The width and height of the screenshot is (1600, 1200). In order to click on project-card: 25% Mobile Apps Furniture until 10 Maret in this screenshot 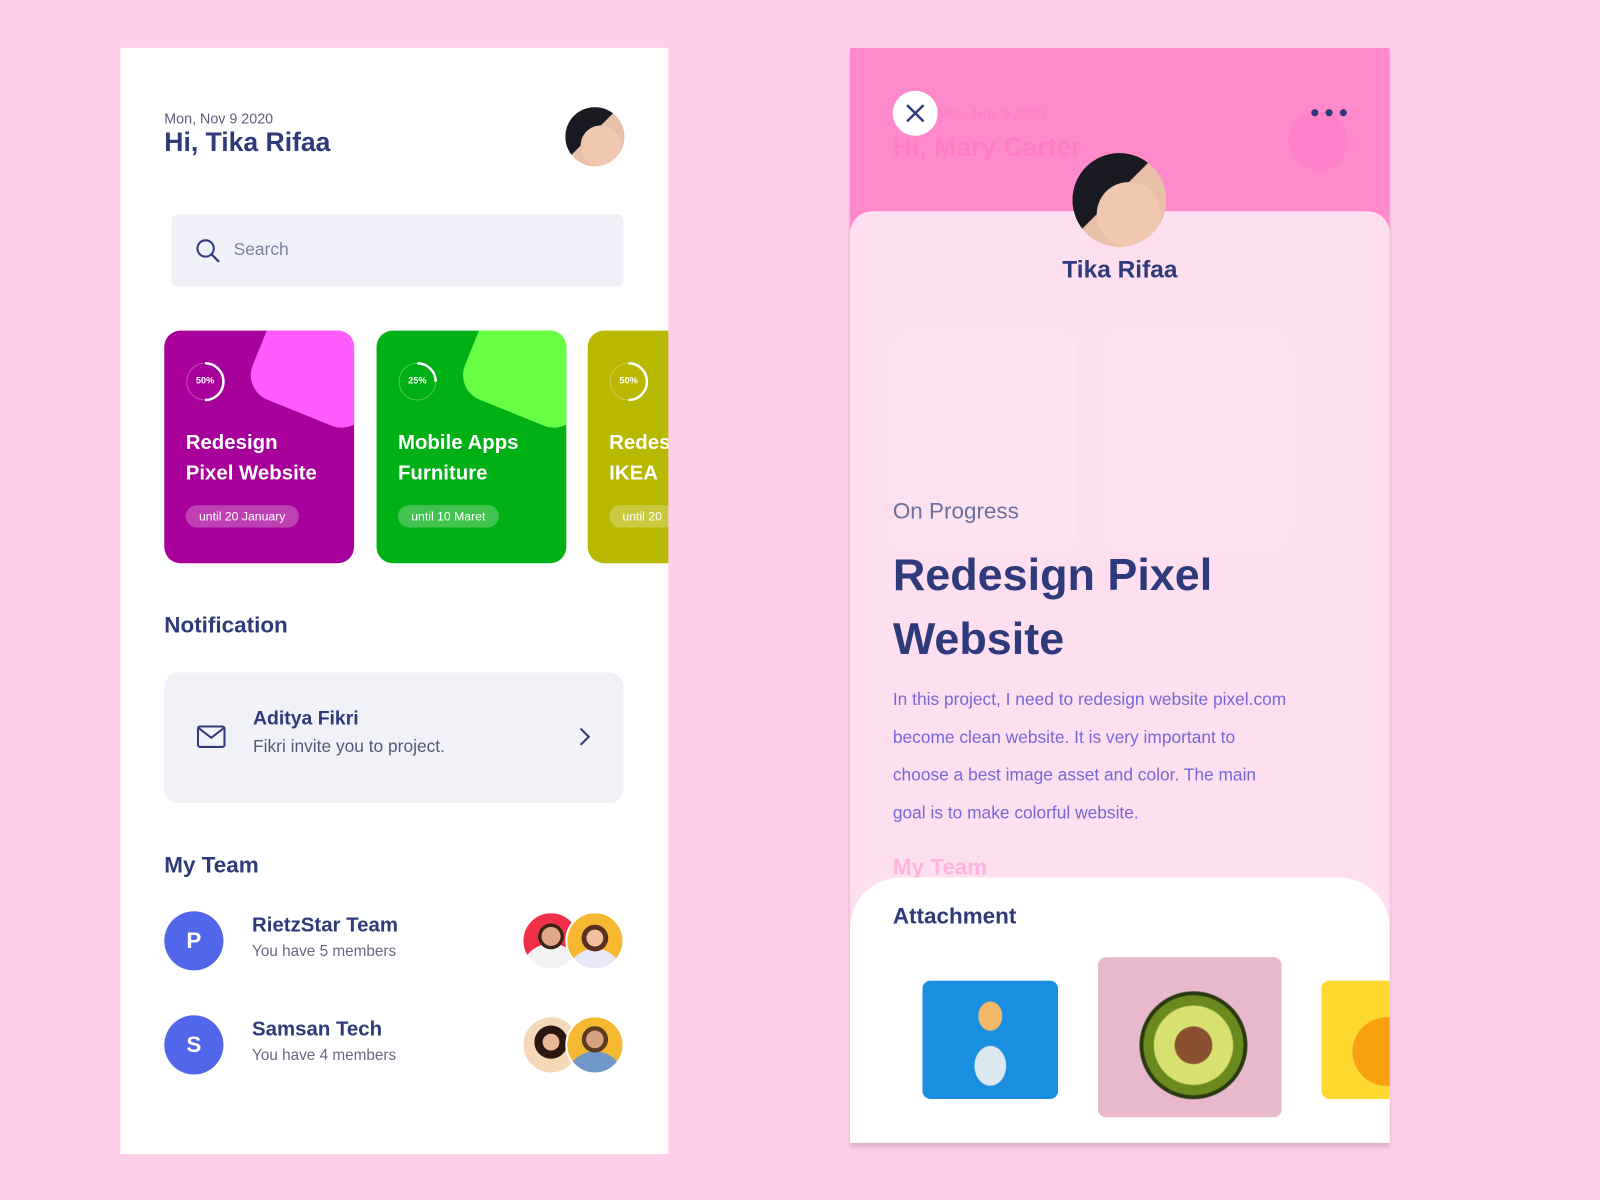, I will do `click(471, 447)`.